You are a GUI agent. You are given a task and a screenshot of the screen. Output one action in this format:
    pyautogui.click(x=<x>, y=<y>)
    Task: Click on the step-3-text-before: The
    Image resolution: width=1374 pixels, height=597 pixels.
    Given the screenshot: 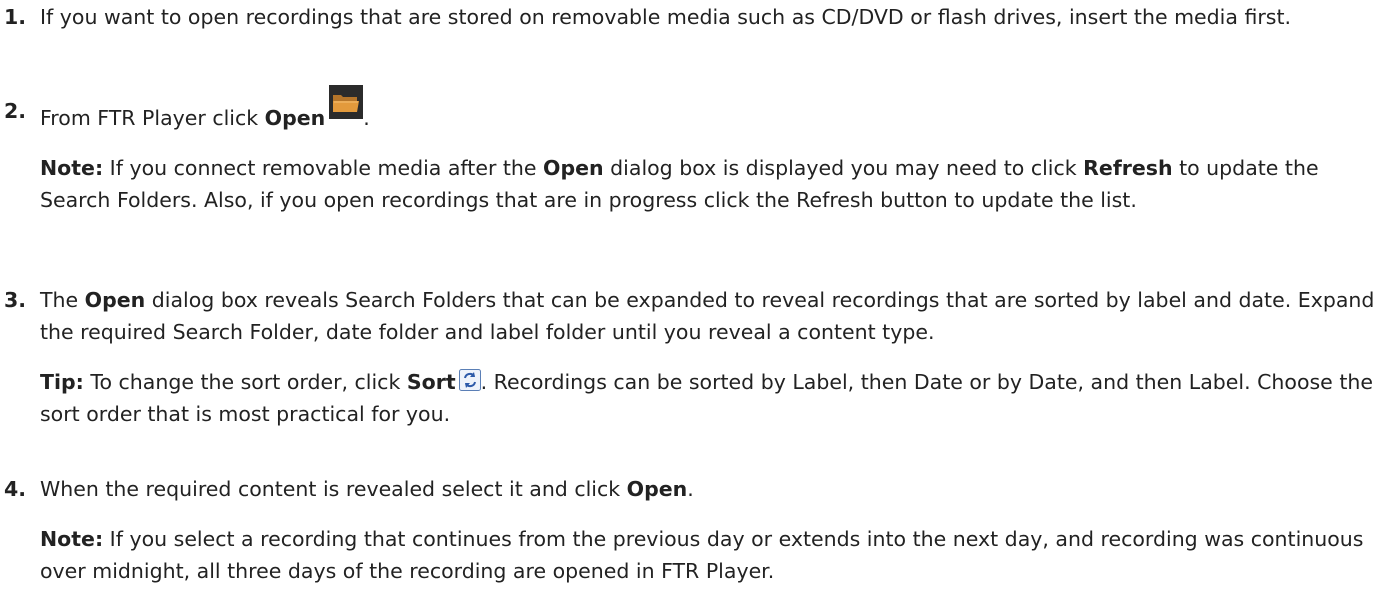 What is the action you would take?
    pyautogui.click(x=62, y=300)
    